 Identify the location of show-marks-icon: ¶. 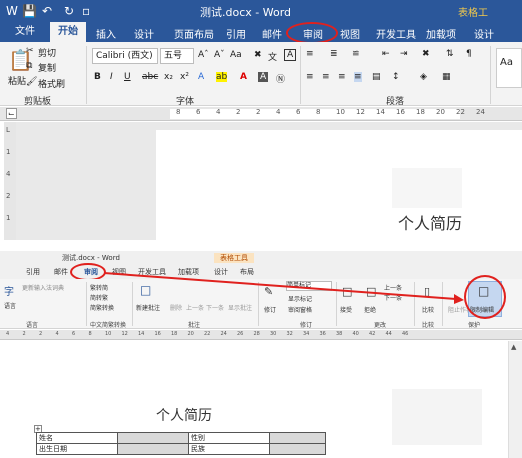
(469, 54).